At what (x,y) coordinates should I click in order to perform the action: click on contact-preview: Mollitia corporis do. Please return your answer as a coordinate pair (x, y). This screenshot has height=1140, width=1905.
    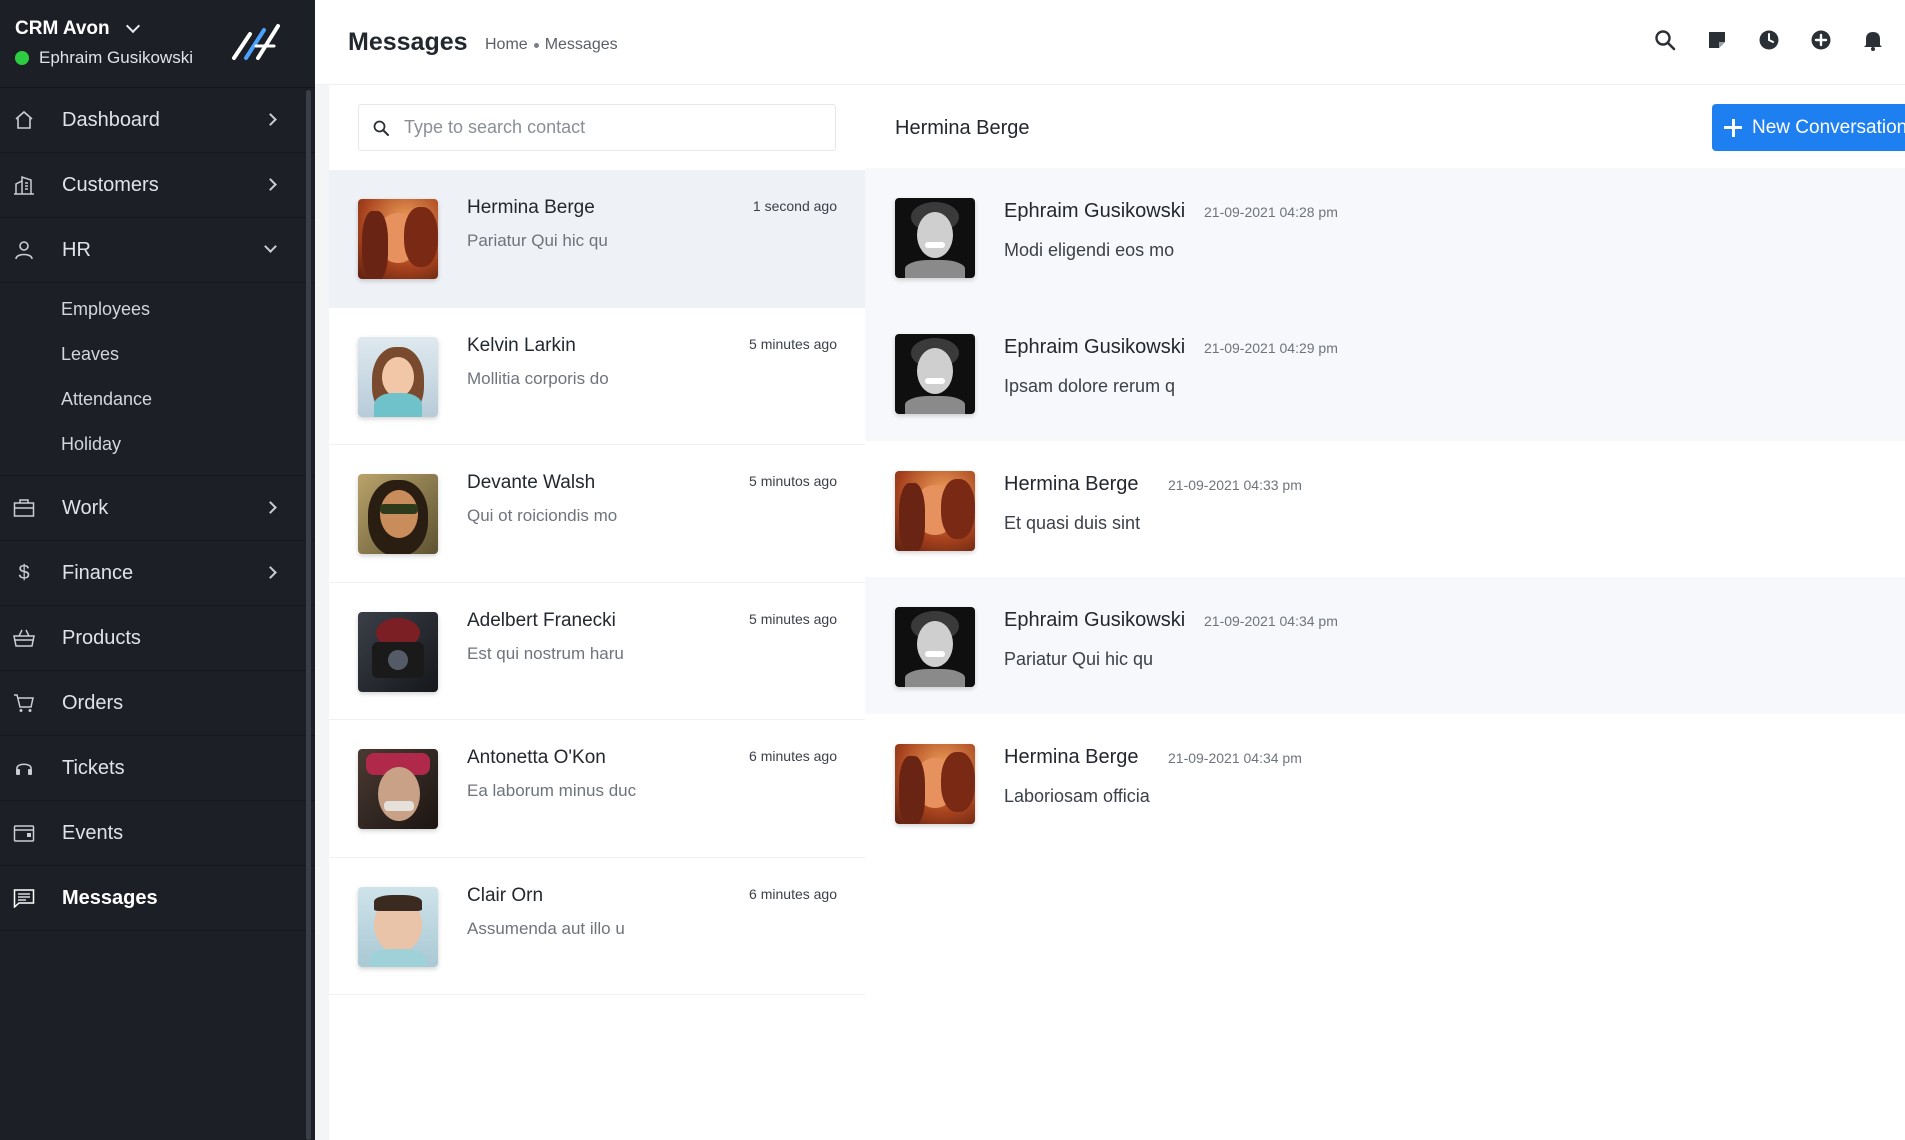
    Looking at the image, I should click on (538, 378).